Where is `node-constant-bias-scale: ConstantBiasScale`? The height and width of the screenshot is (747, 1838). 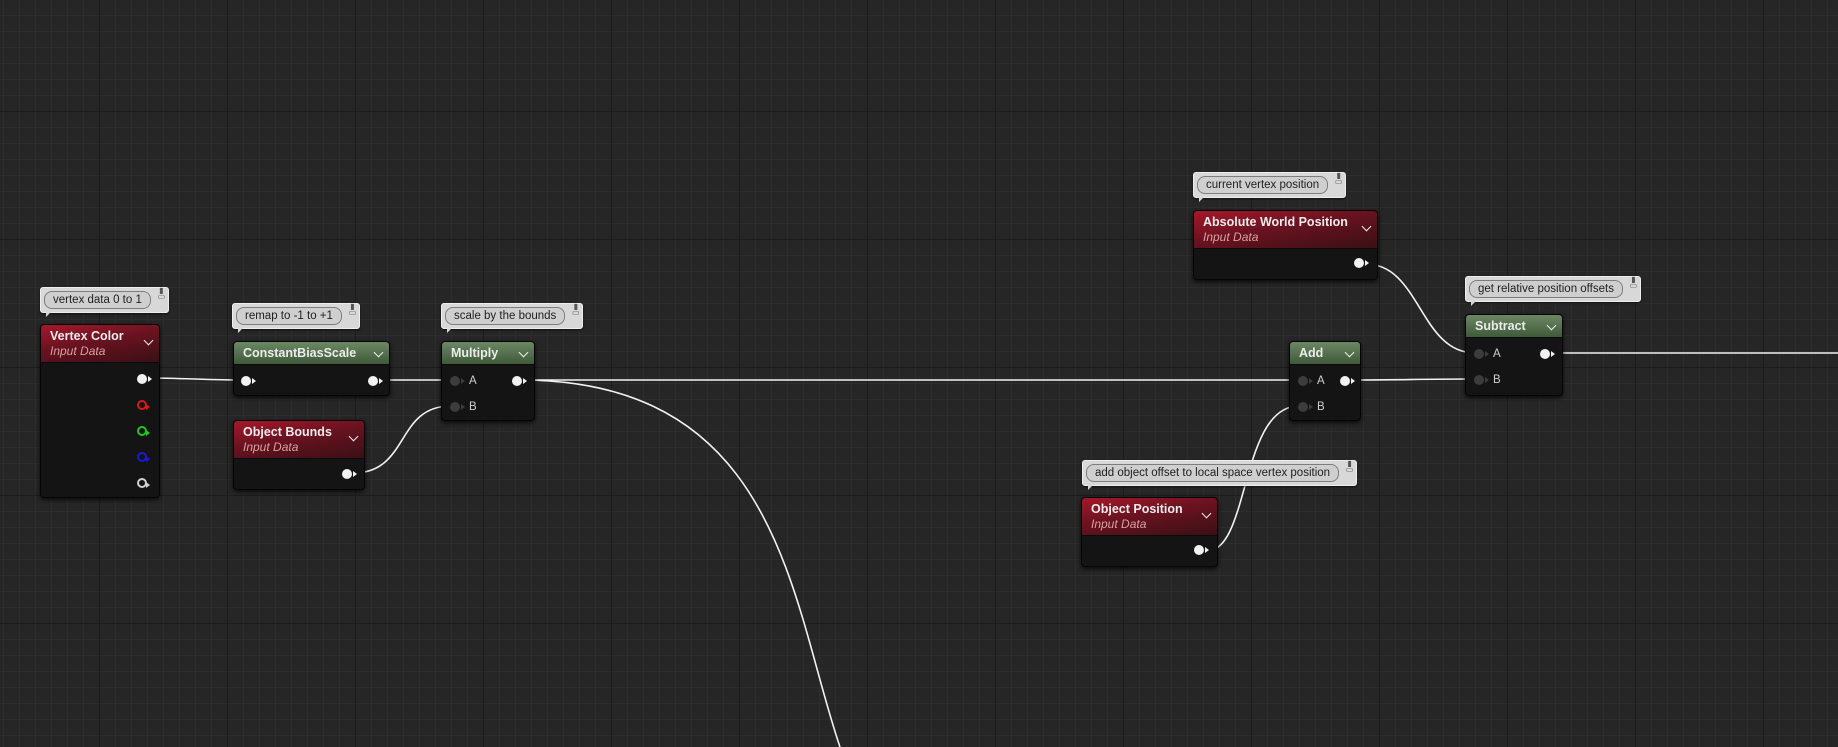 node-constant-bias-scale: ConstantBiasScale is located at coordinates (311, 368).